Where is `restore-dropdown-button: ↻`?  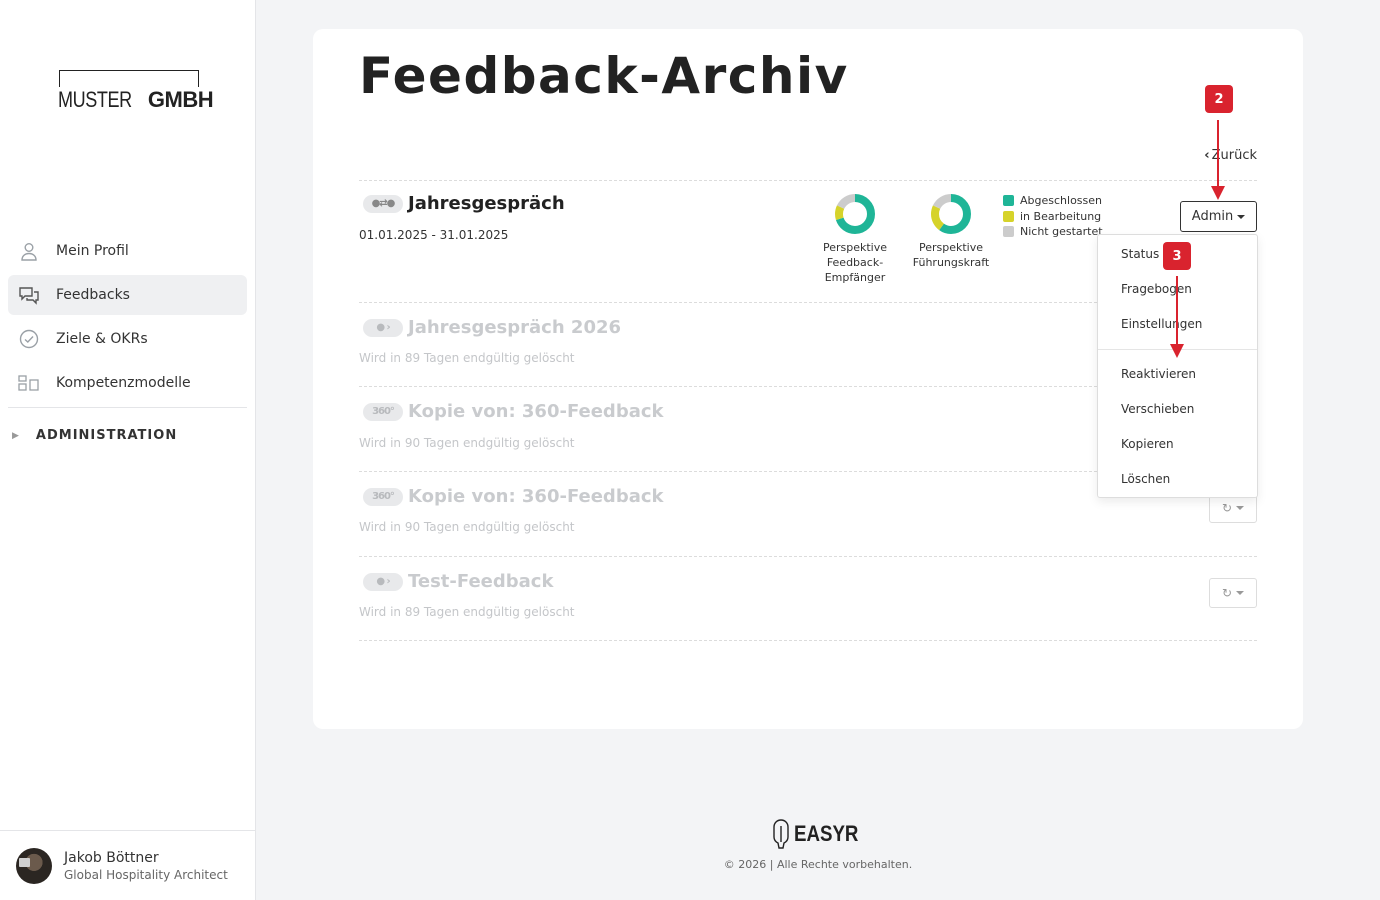
restore-dropdown-button: ↻ is located at coordinates (1233, 593).